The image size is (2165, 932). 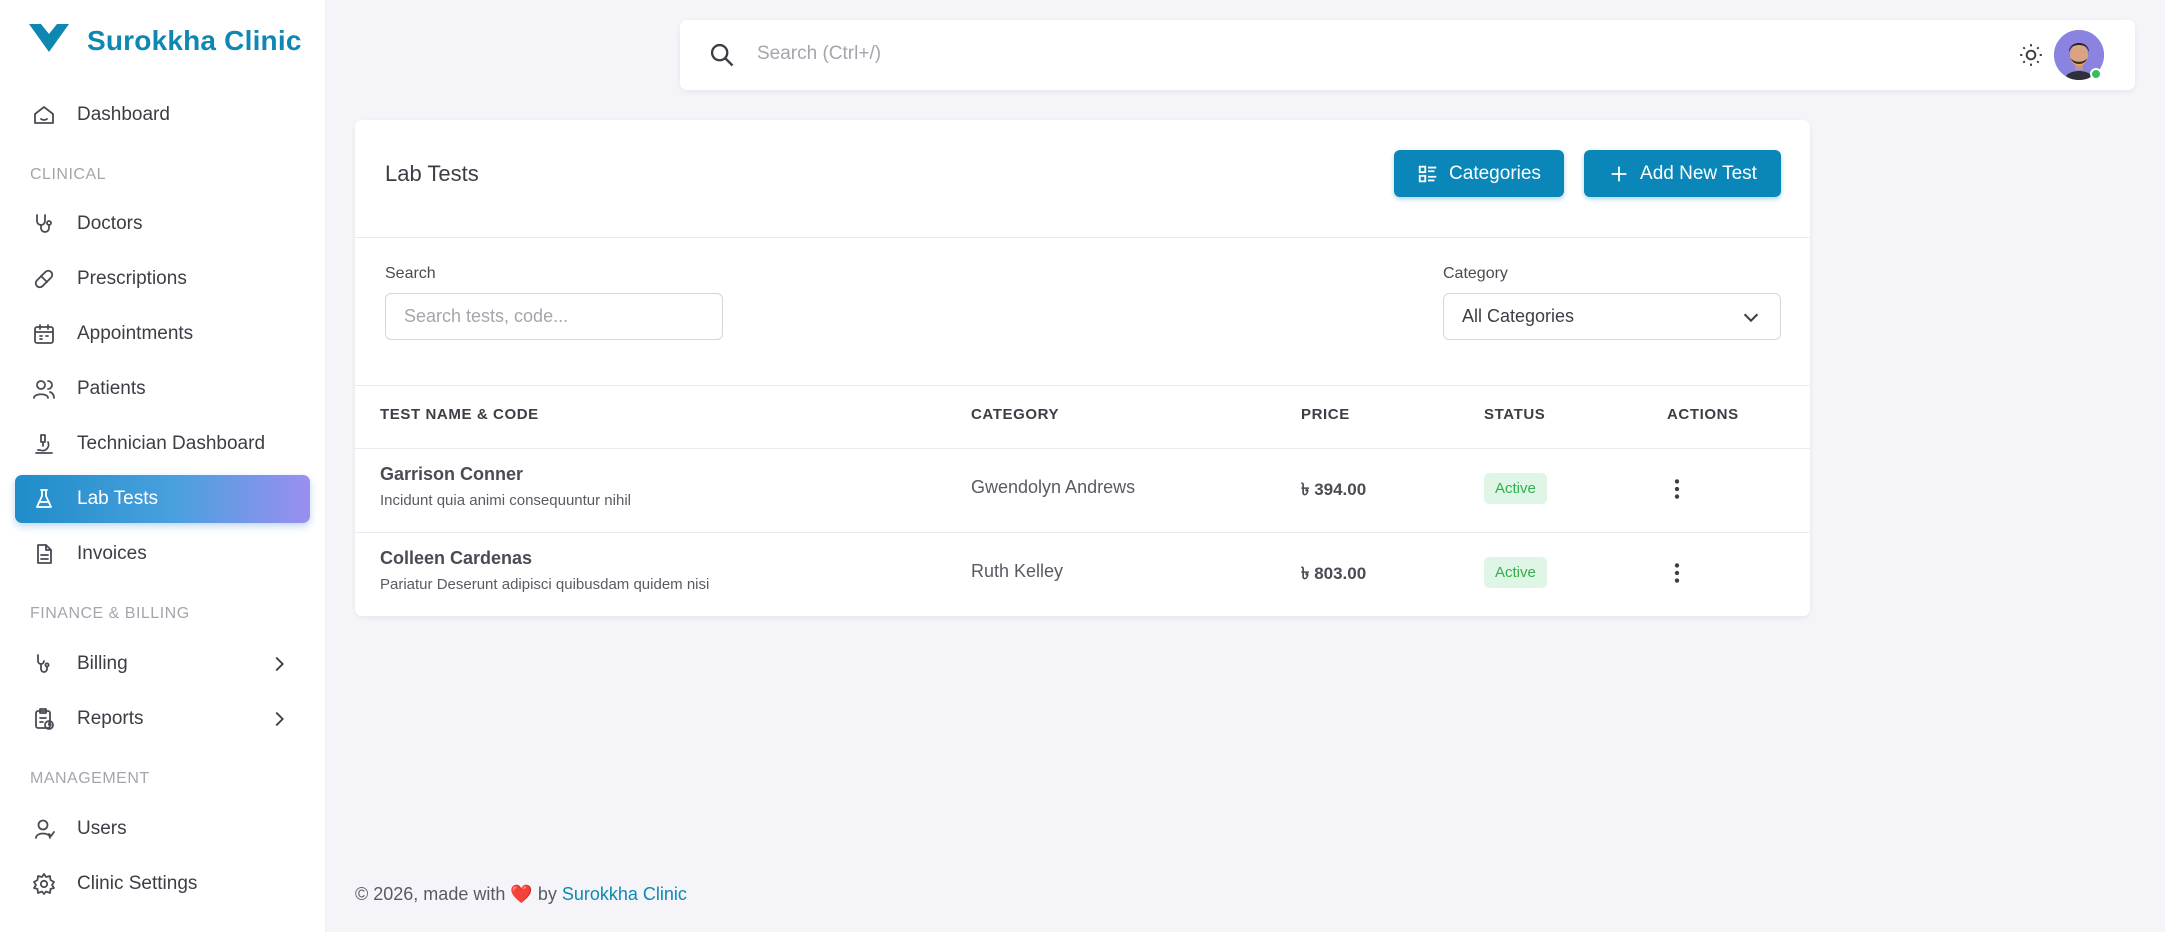 What do you see at coordinates (102, 663) in the screenshot?
I see `sidebar-item-label: Billing` at bounding box center [102, 663].